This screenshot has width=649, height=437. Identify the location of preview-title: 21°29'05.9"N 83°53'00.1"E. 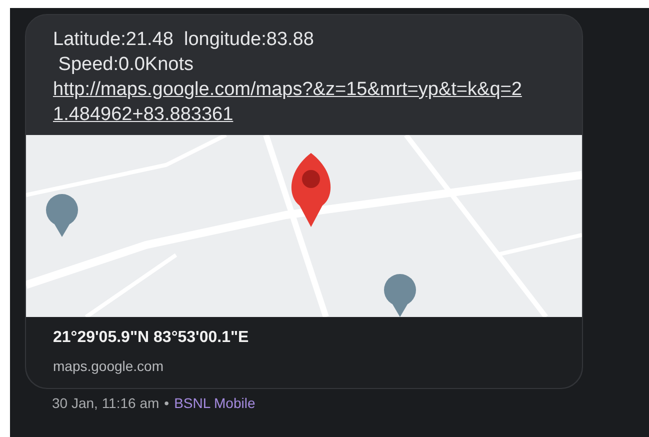
(151, 338).